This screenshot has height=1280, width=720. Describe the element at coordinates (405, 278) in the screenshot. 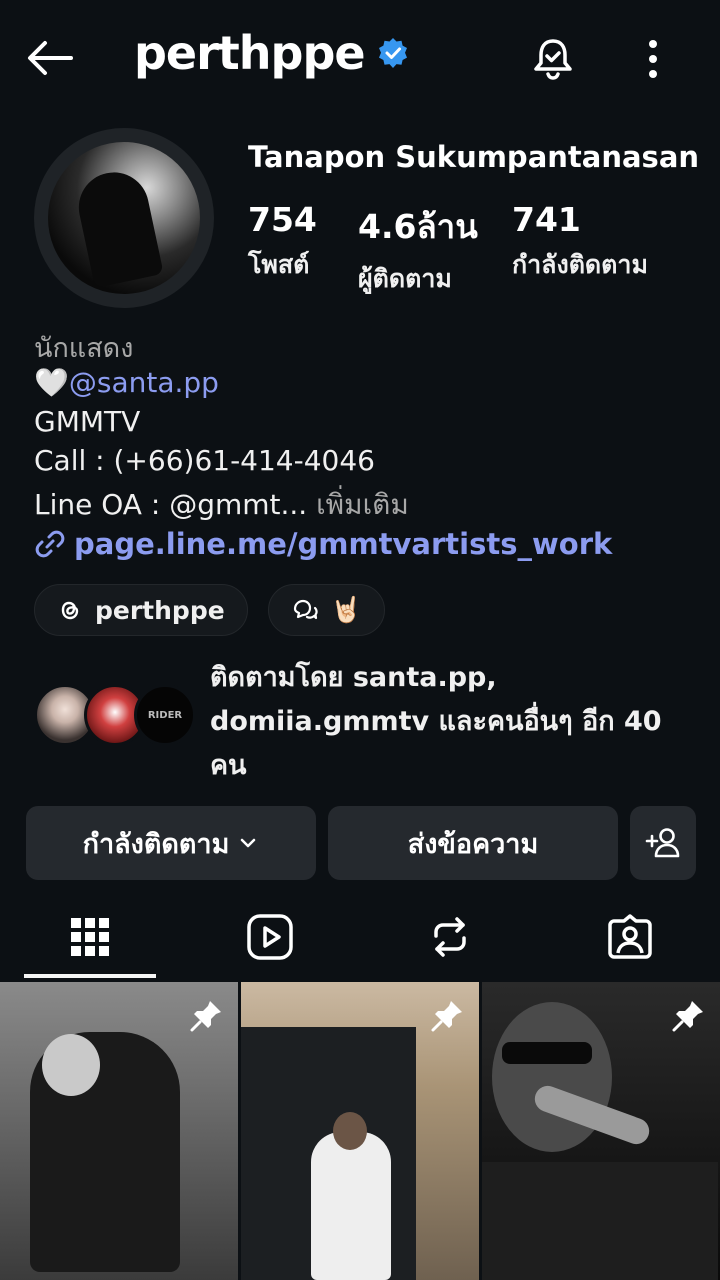

I see `followers-label: ผู้ติดตาม` at that location.